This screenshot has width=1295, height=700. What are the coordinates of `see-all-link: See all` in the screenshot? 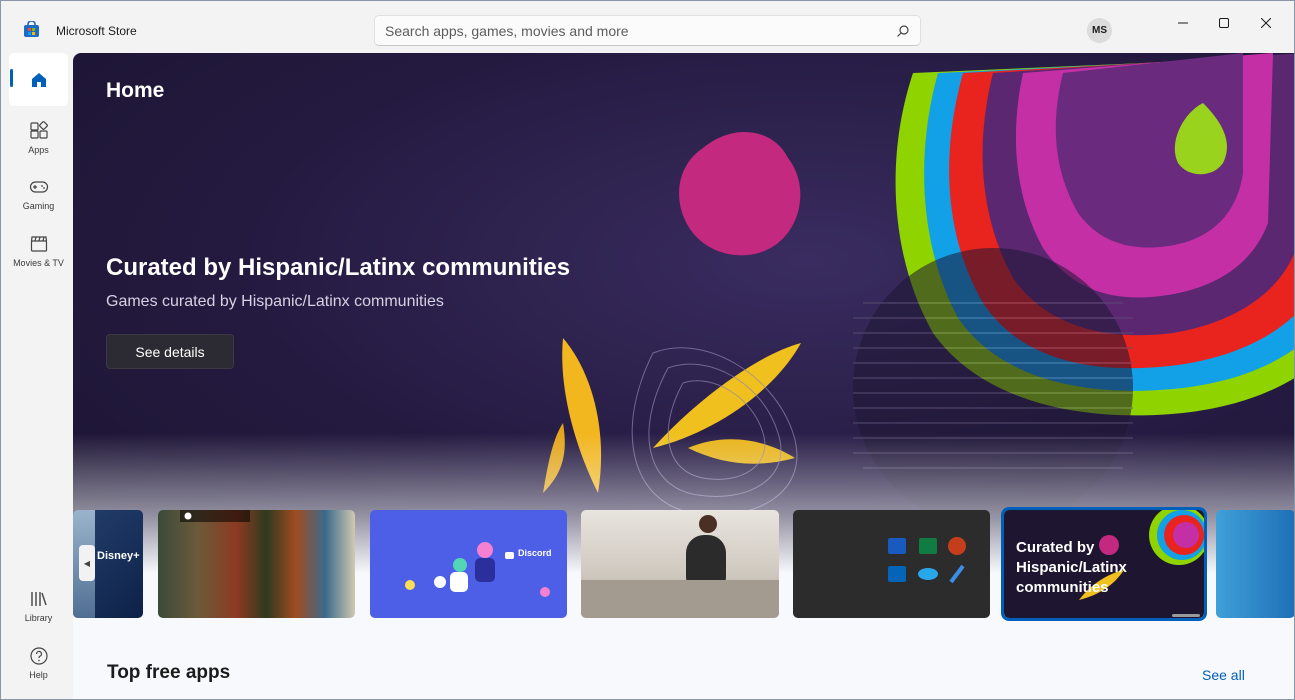 It's located at (1223, 675).